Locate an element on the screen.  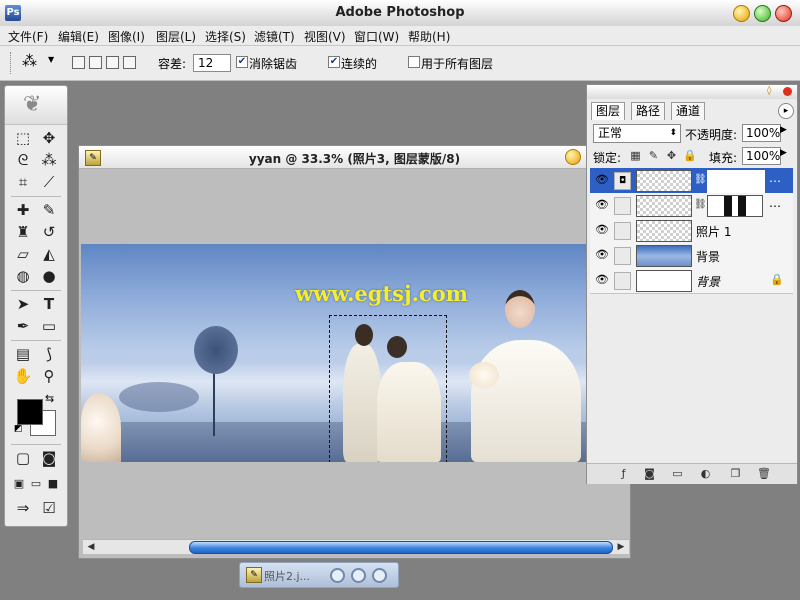
panel-collapse-icon: ◊ is located at coordinates (769, 91).